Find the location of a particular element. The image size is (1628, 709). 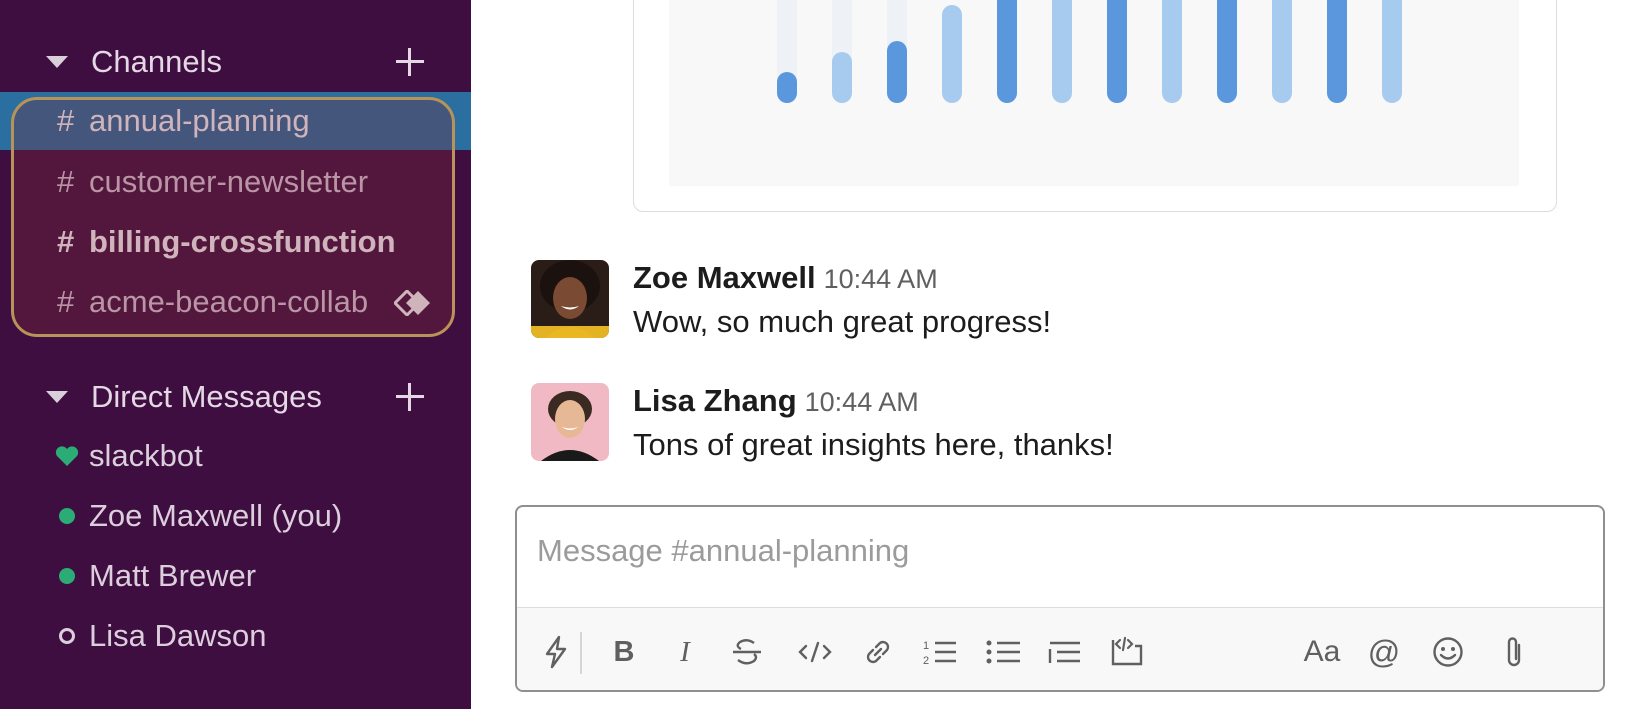

bold-icon: B is located at coordinates (624, 652).